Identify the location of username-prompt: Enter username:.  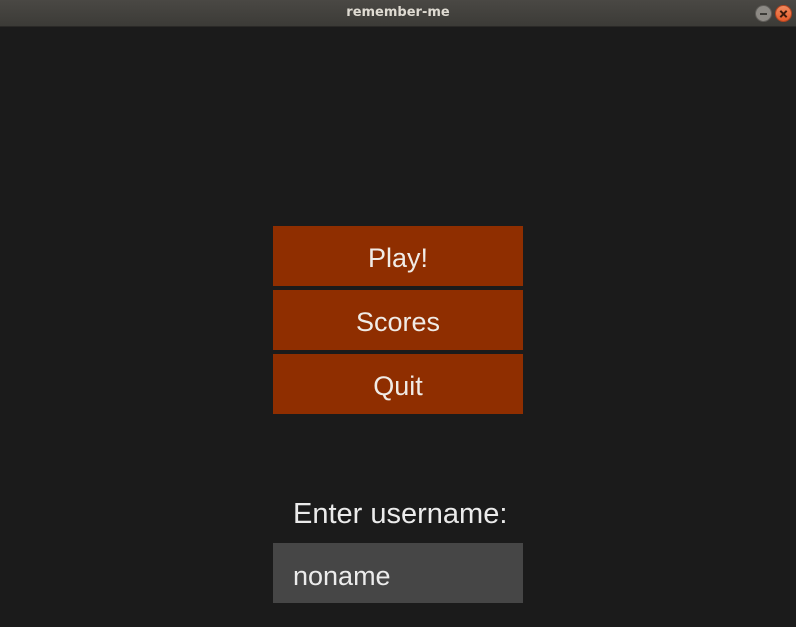
(400, 514).